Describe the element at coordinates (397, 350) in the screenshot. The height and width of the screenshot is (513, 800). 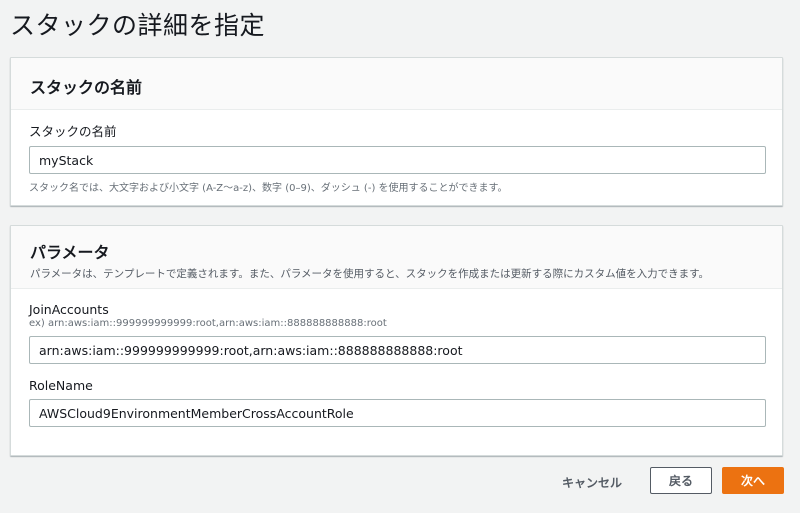
I see `join-accounts-input` at that location.